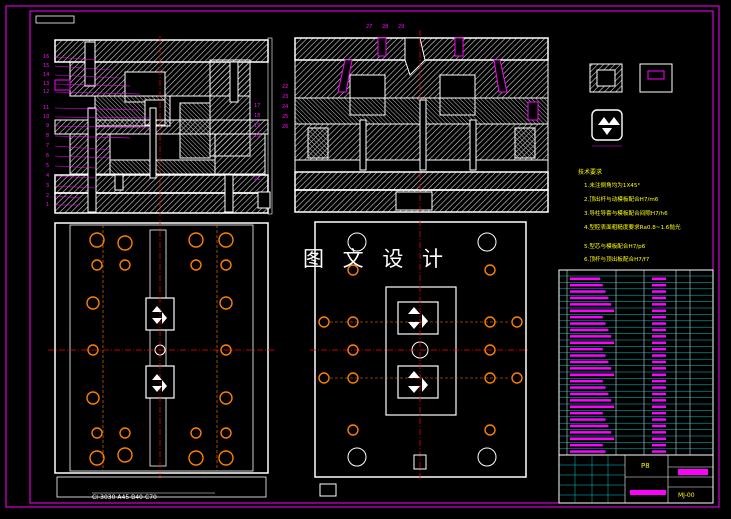 The image size is (731, 519). I want to click on part-number: 12, so click(46, 92).